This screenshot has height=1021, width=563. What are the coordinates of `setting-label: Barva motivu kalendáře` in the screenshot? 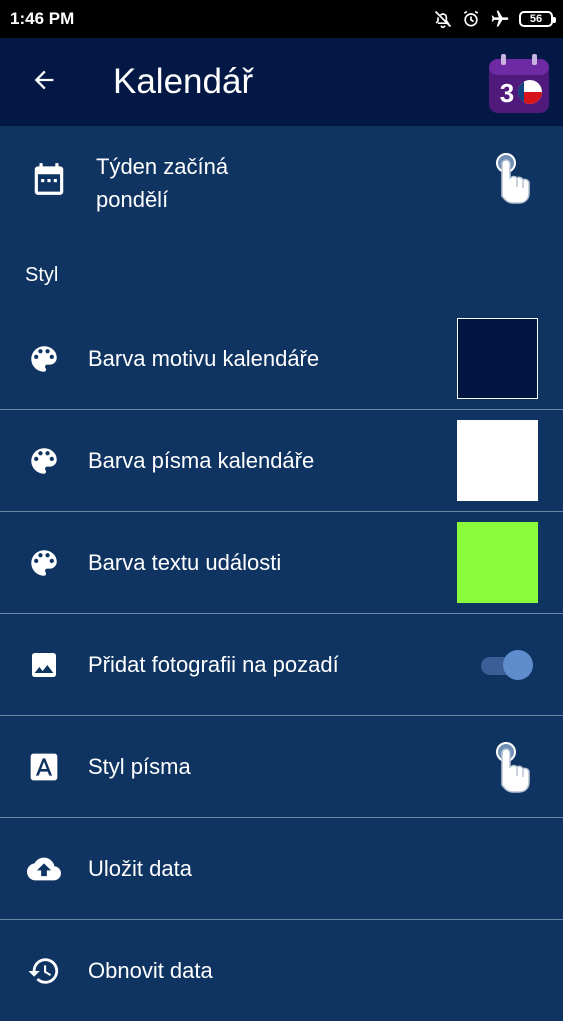 It's located at (204, 358).